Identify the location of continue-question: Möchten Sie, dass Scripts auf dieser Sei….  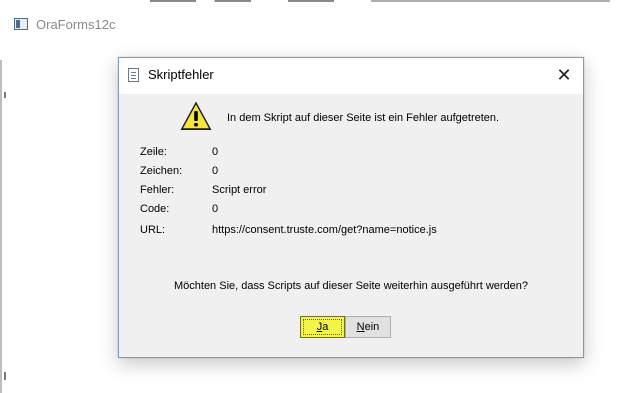
(351, 286).